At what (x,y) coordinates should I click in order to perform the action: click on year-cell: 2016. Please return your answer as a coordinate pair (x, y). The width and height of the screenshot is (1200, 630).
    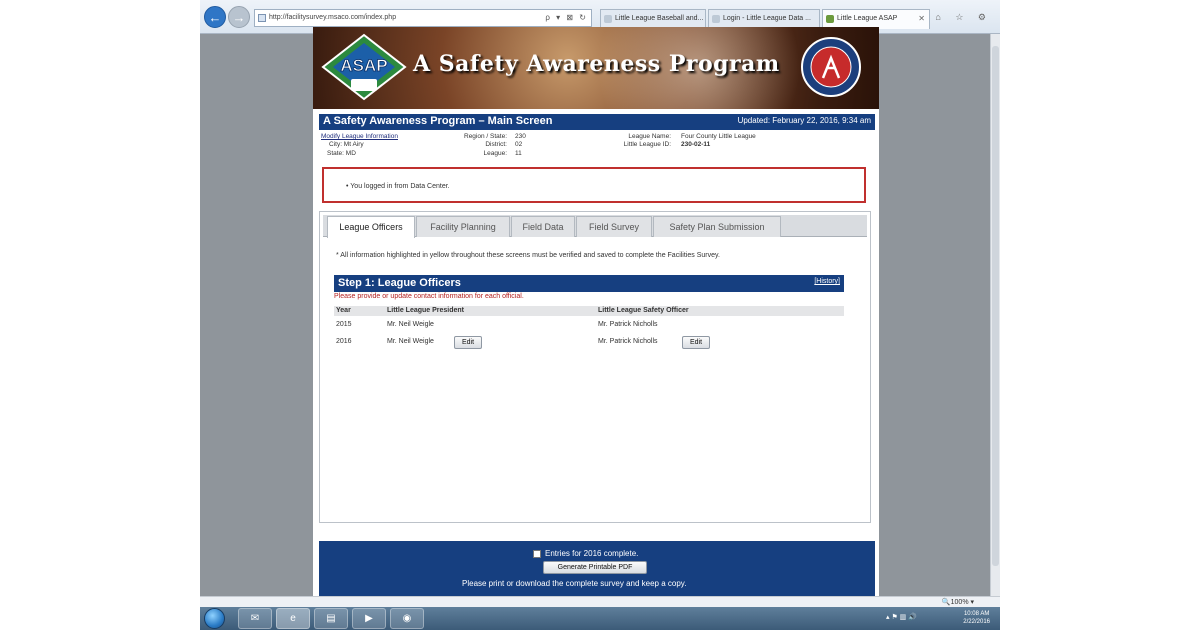
    Looking at the image, I should click on (344, 341).